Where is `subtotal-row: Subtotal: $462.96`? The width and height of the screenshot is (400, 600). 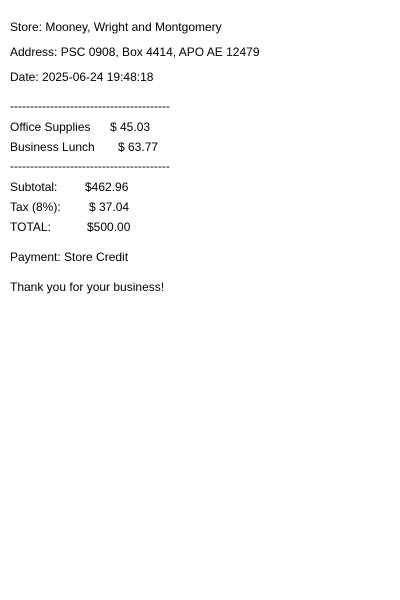 subtotal-row: Subtotal: $462.96 is located at coordinates (110, 187).